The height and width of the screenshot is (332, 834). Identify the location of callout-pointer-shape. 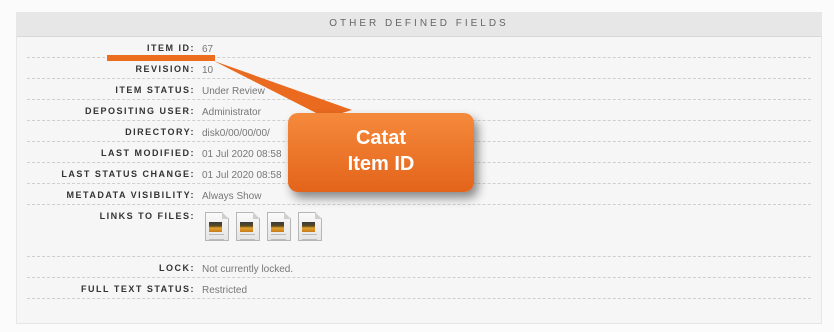
(283, 89).